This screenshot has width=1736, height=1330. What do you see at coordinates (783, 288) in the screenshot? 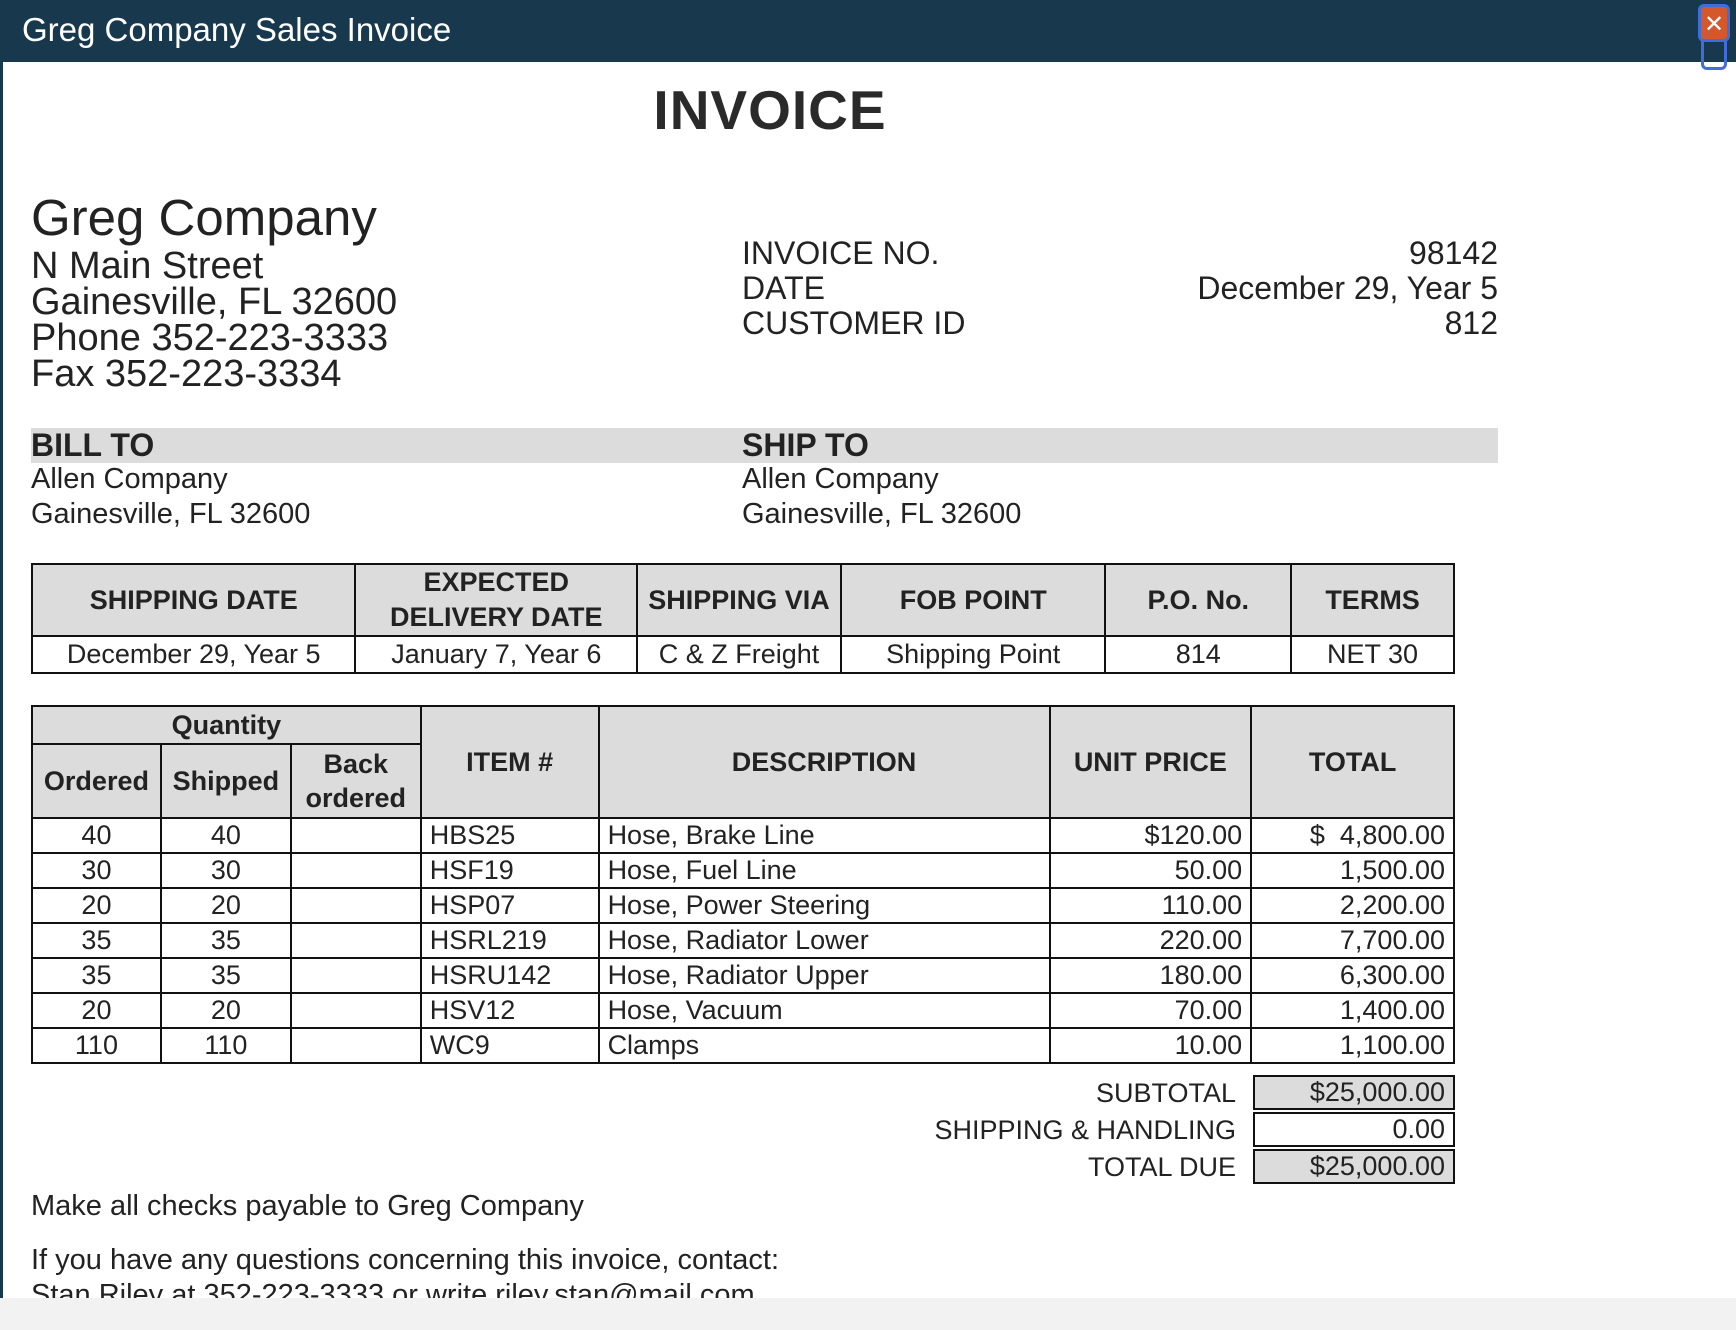
I see `meta-label: DATE` at bounding box center [783, 288].